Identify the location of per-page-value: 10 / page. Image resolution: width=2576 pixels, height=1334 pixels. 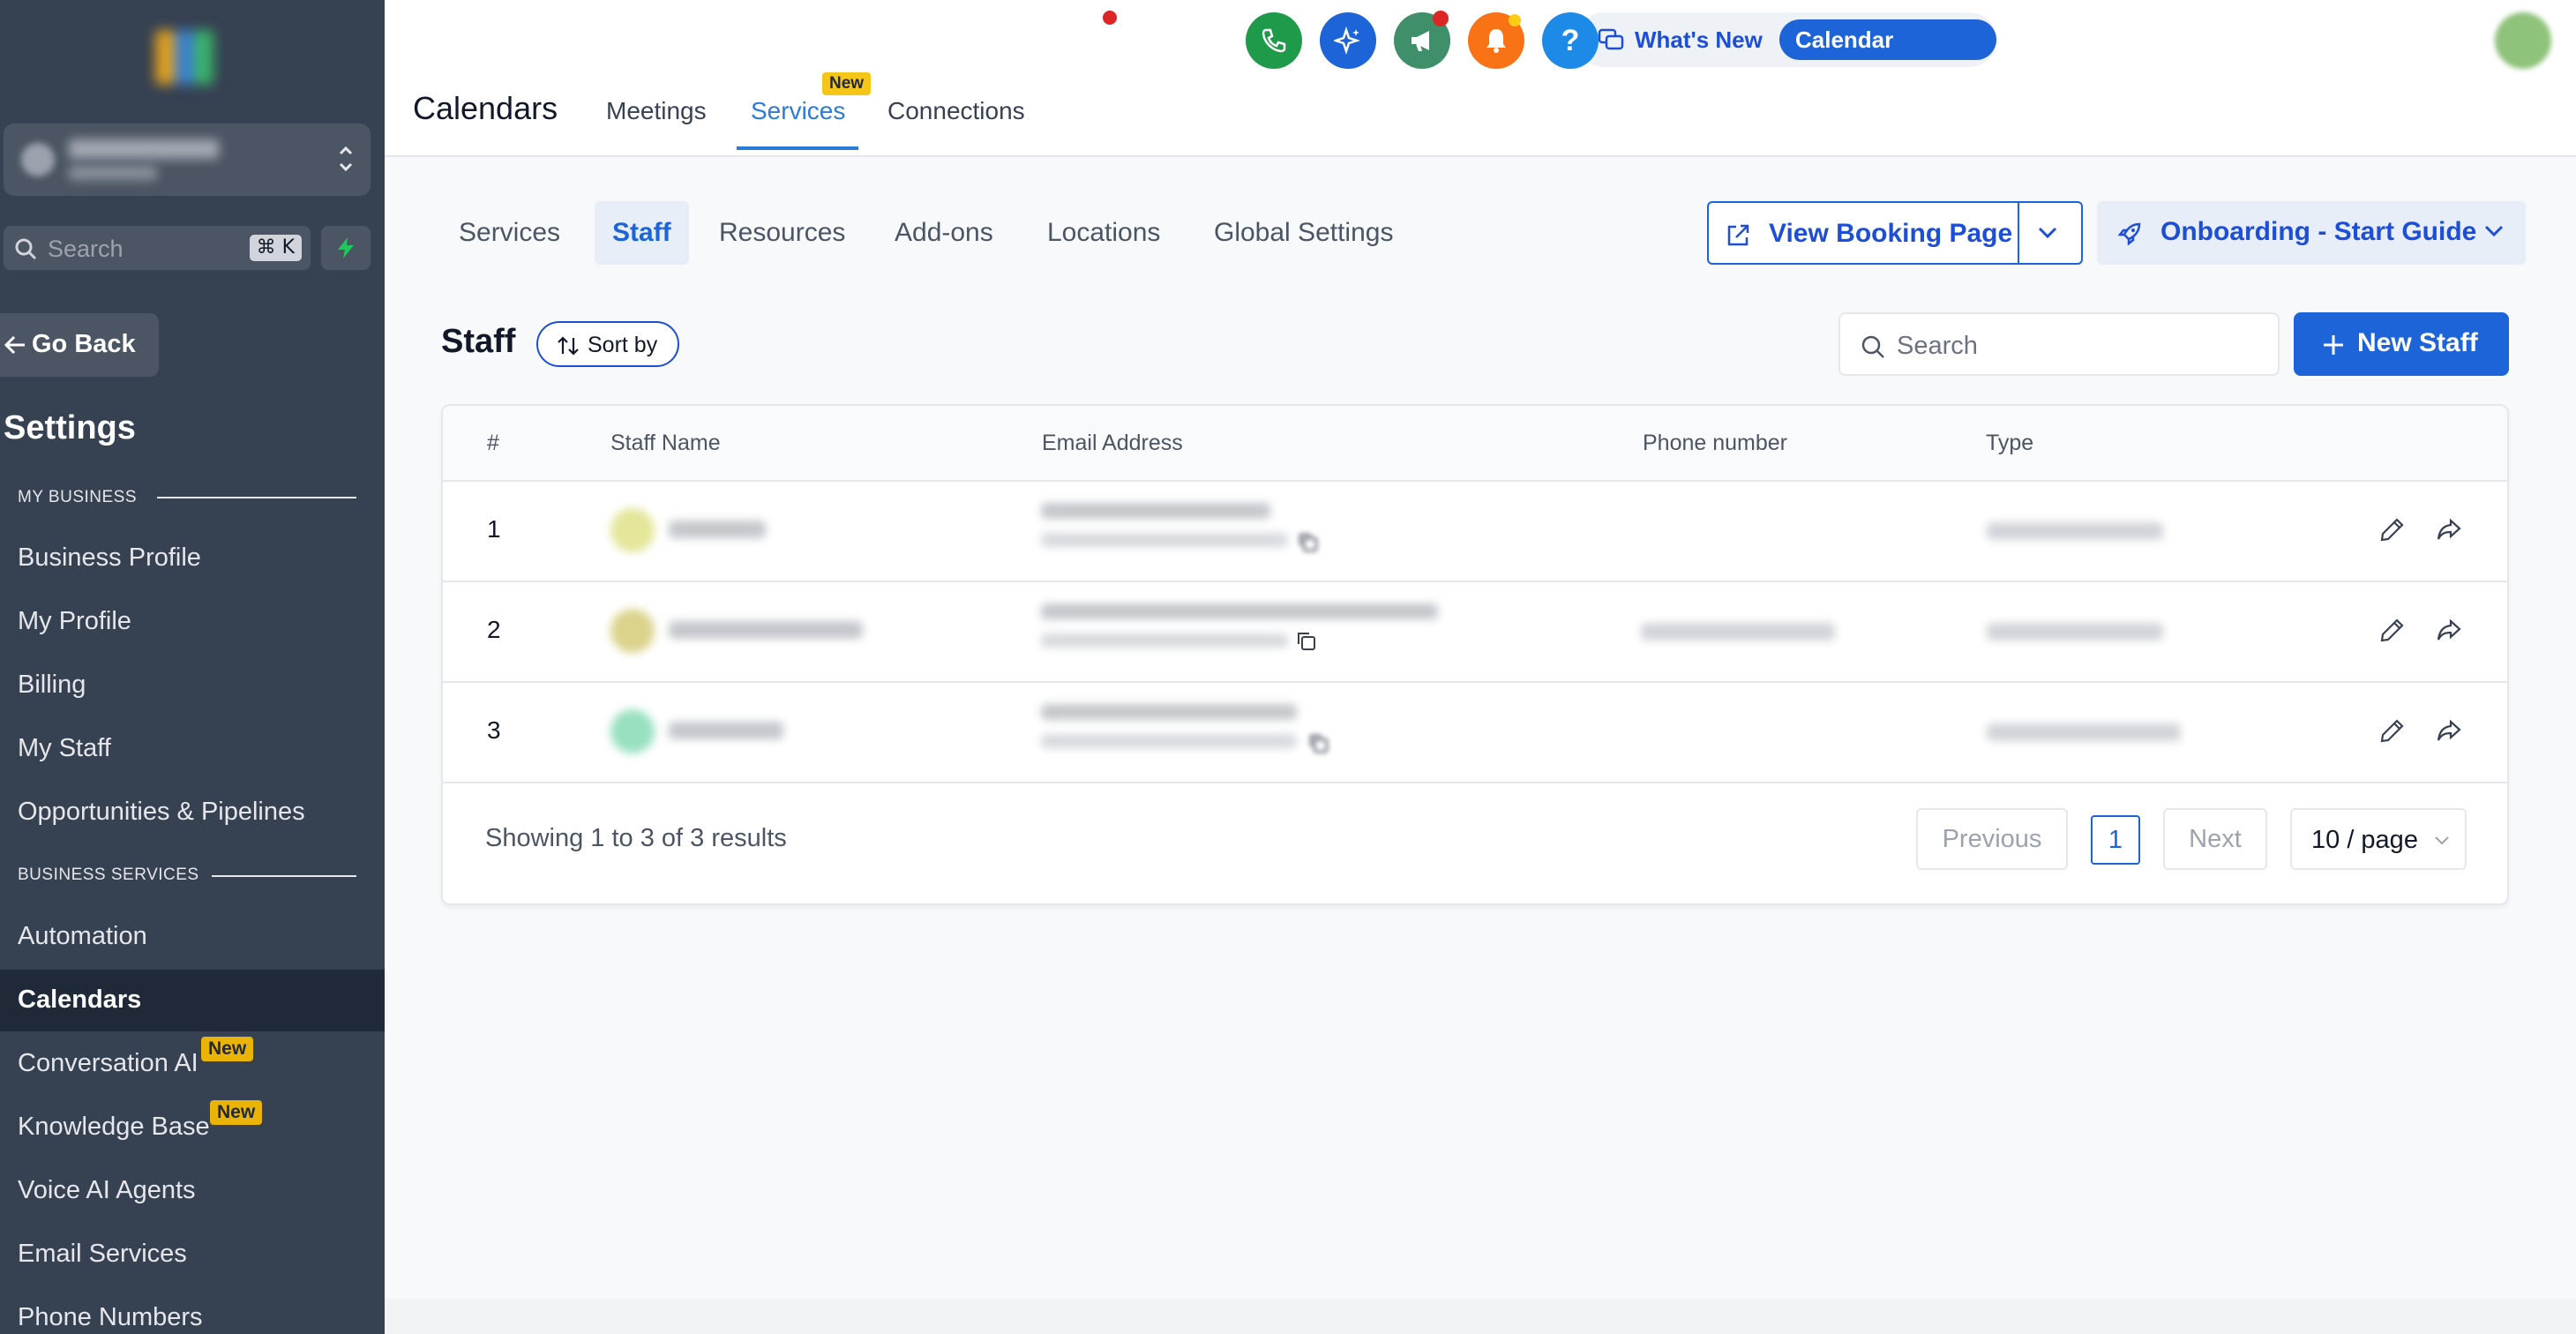
(2365, 840).